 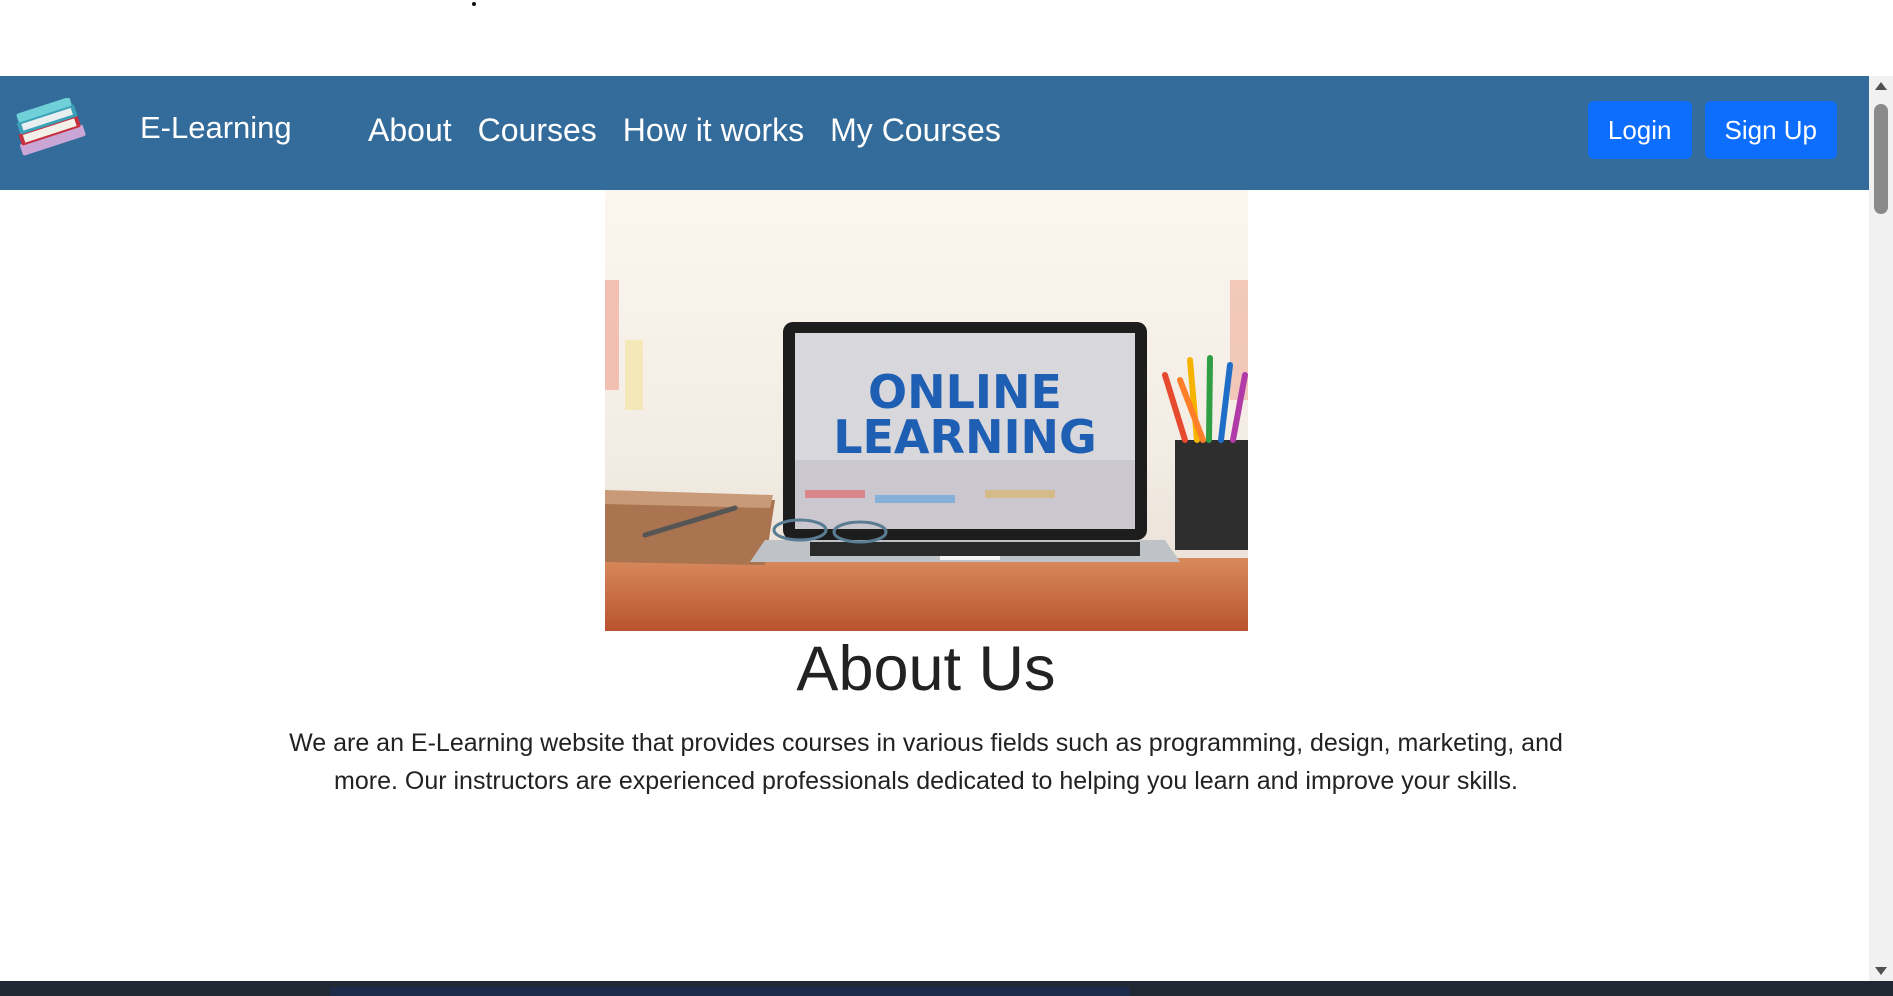 What do you see at coordinates (1639, 130) in the screenshot?
I see `login-button: Login` at bounding box center [1639, 130].